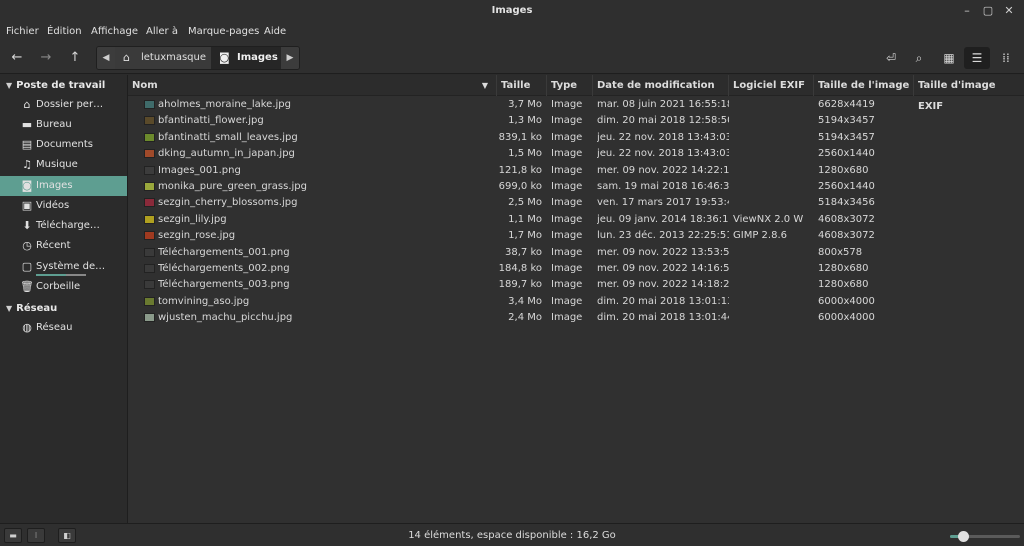  What do you see at coordinates (846, 219) in the screenshot?
I see `cell-image-size: 4608x3072` at bounding box center [846, 219].